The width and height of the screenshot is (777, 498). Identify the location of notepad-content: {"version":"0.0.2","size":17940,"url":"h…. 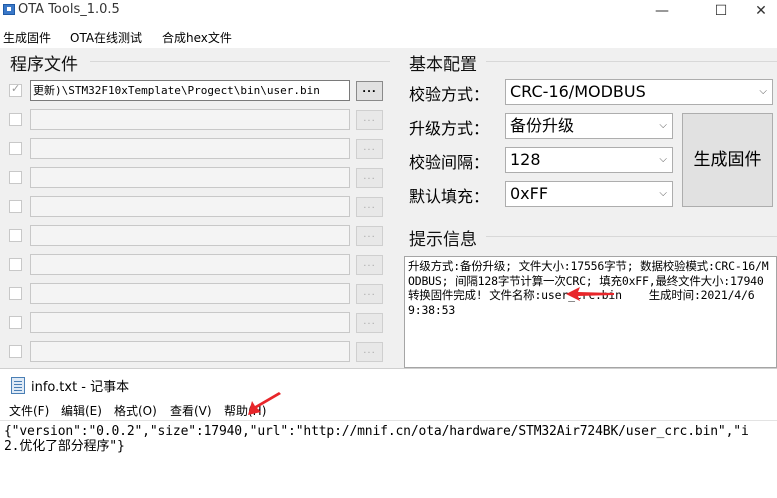
(376, 439).